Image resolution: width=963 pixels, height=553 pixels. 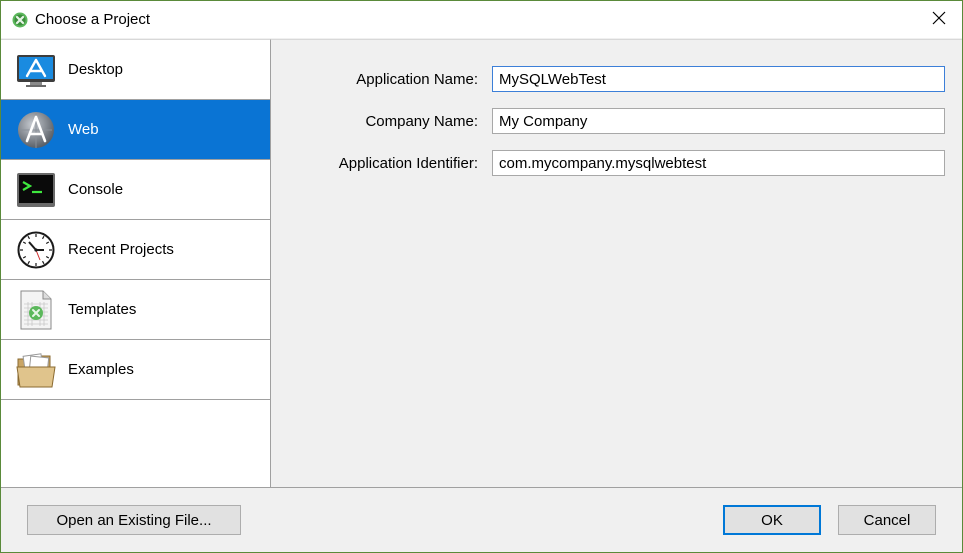 I want to click on app-identifier-label: Application Identifier:, so click(x=408, y=163).